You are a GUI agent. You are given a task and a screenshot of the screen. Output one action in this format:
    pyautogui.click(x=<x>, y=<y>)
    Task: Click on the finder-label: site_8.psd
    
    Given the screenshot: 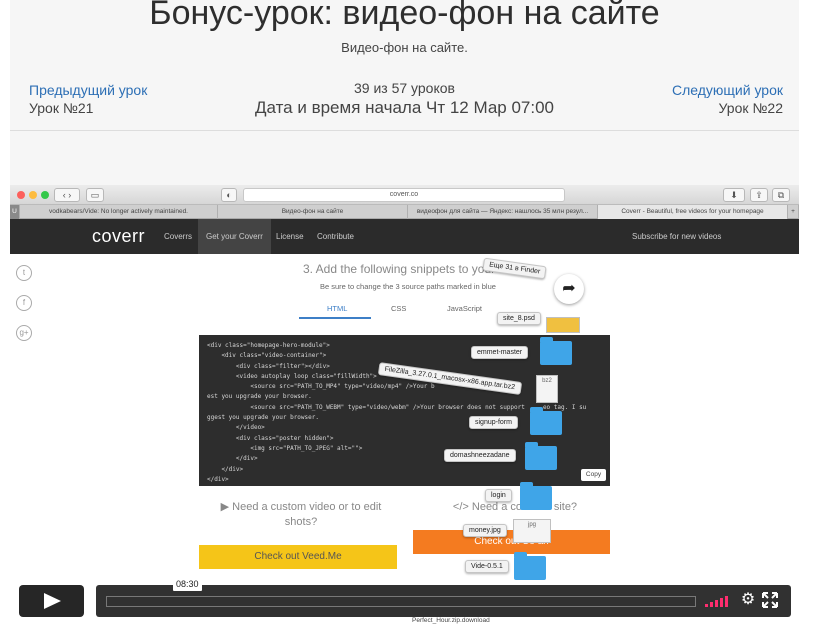 What is the action you would take?
    pyautogui.click(x=519, y=318)
    